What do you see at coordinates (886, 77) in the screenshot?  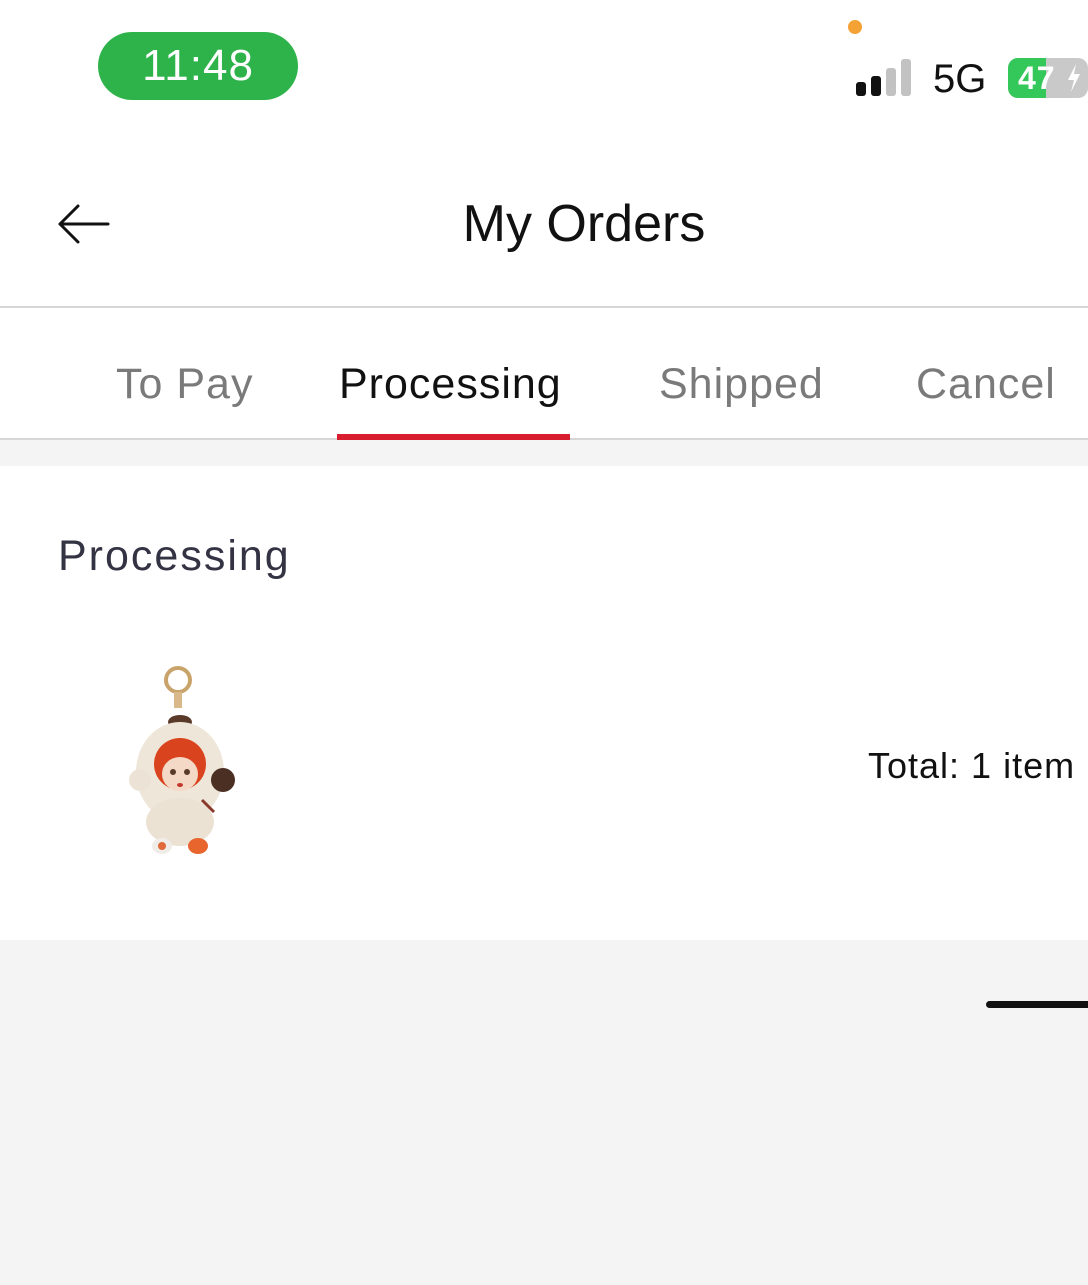 I see `cellular-signal-icon` at bounding box center [886, 77].